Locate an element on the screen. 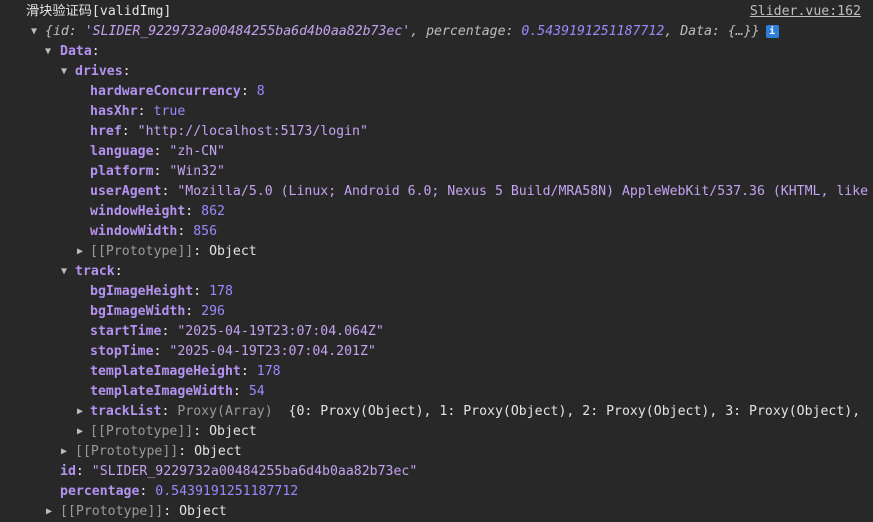 Image resolution: width=873 pixels, height=522 pixels. property-key: startTime is located at coordinates (126, 331).